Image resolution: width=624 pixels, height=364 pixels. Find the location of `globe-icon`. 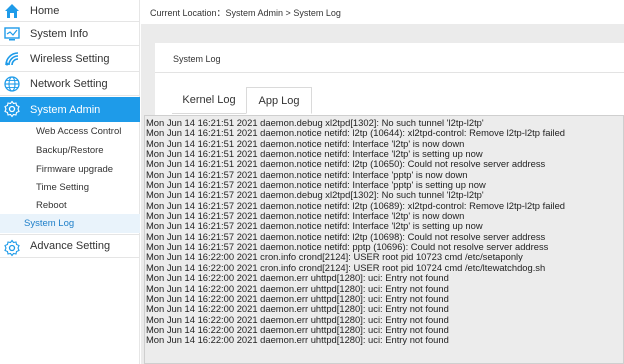

globe-icon is located at coordinates (12, 84).